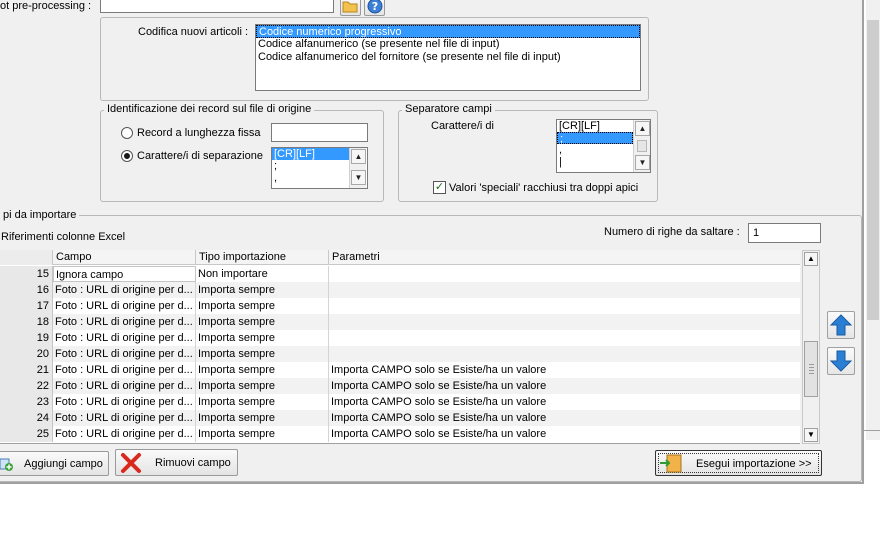 The height and width of the screenshot is (542, 880). I want to click on execute-import-label: Esegui importazione >>, so click(754, 464).